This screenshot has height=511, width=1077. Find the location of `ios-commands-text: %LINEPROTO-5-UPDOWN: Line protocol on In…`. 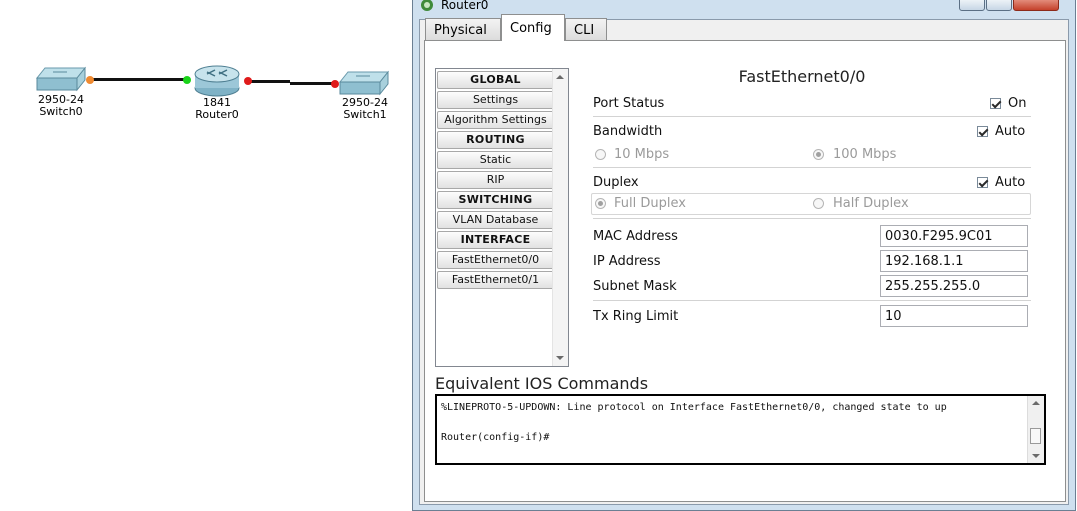

ios-commands-text: %LINEPROTO-5-UPDOWN: Line protocol on In… is located at coordinates (694, 422).